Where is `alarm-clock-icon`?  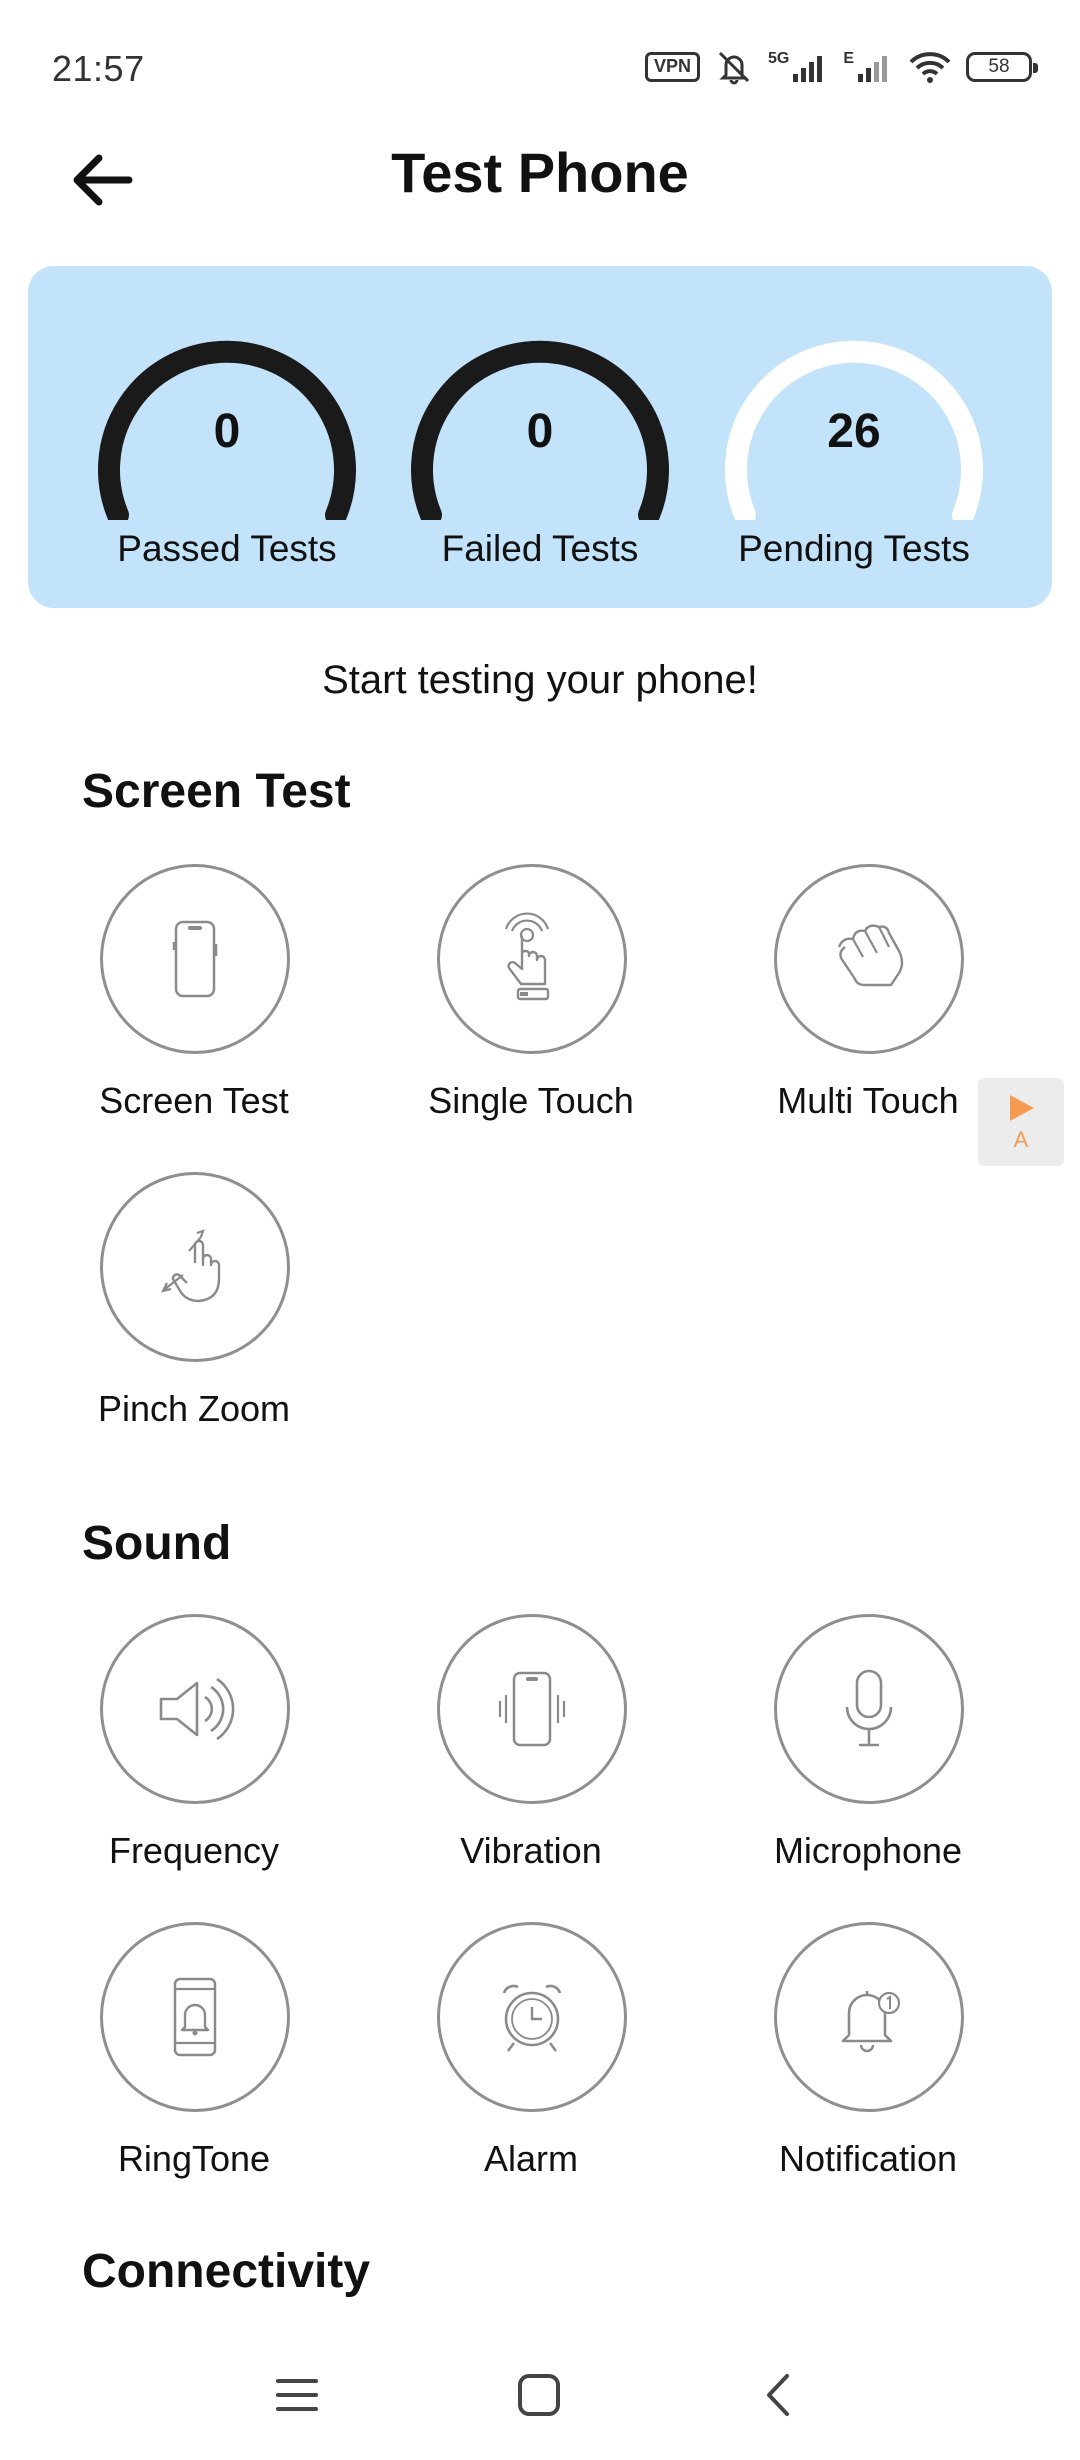
alarm-clock-icon is located at coordinates (532, 2018).